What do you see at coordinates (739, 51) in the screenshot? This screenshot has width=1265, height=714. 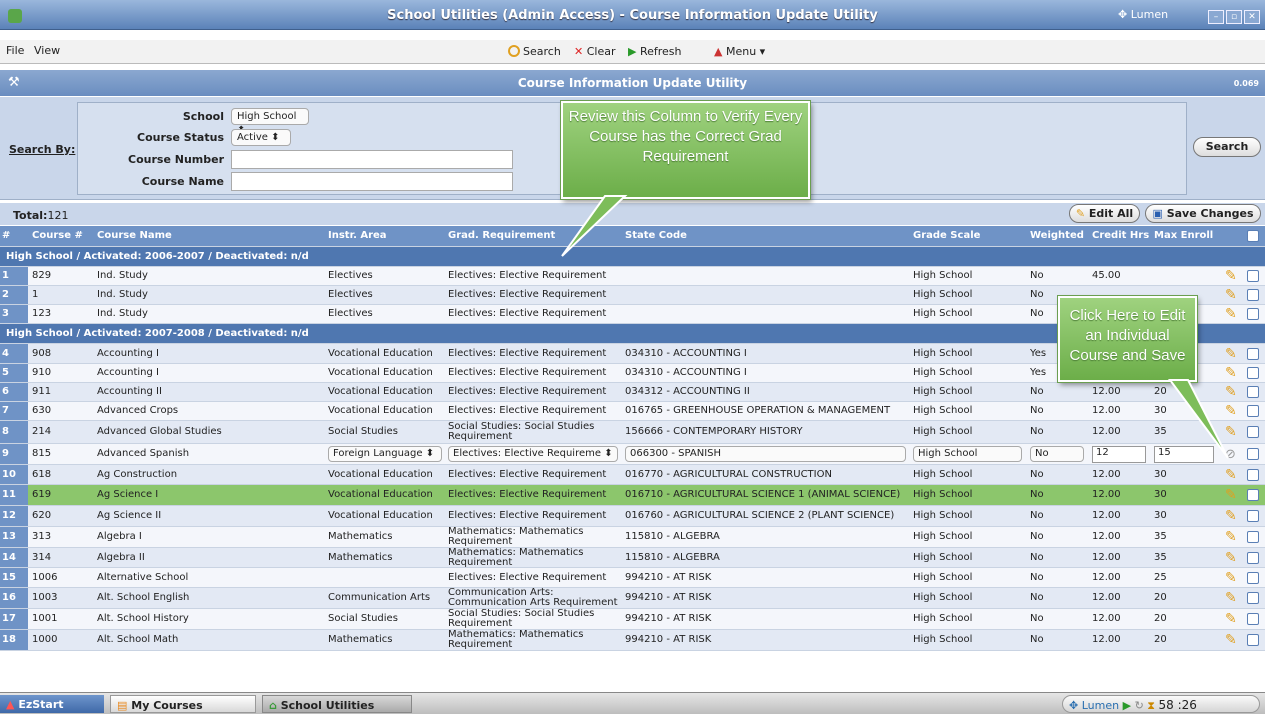 I see `menu-dropdown-button: ▲ Menu ▾` at bounding box center [739, 51].